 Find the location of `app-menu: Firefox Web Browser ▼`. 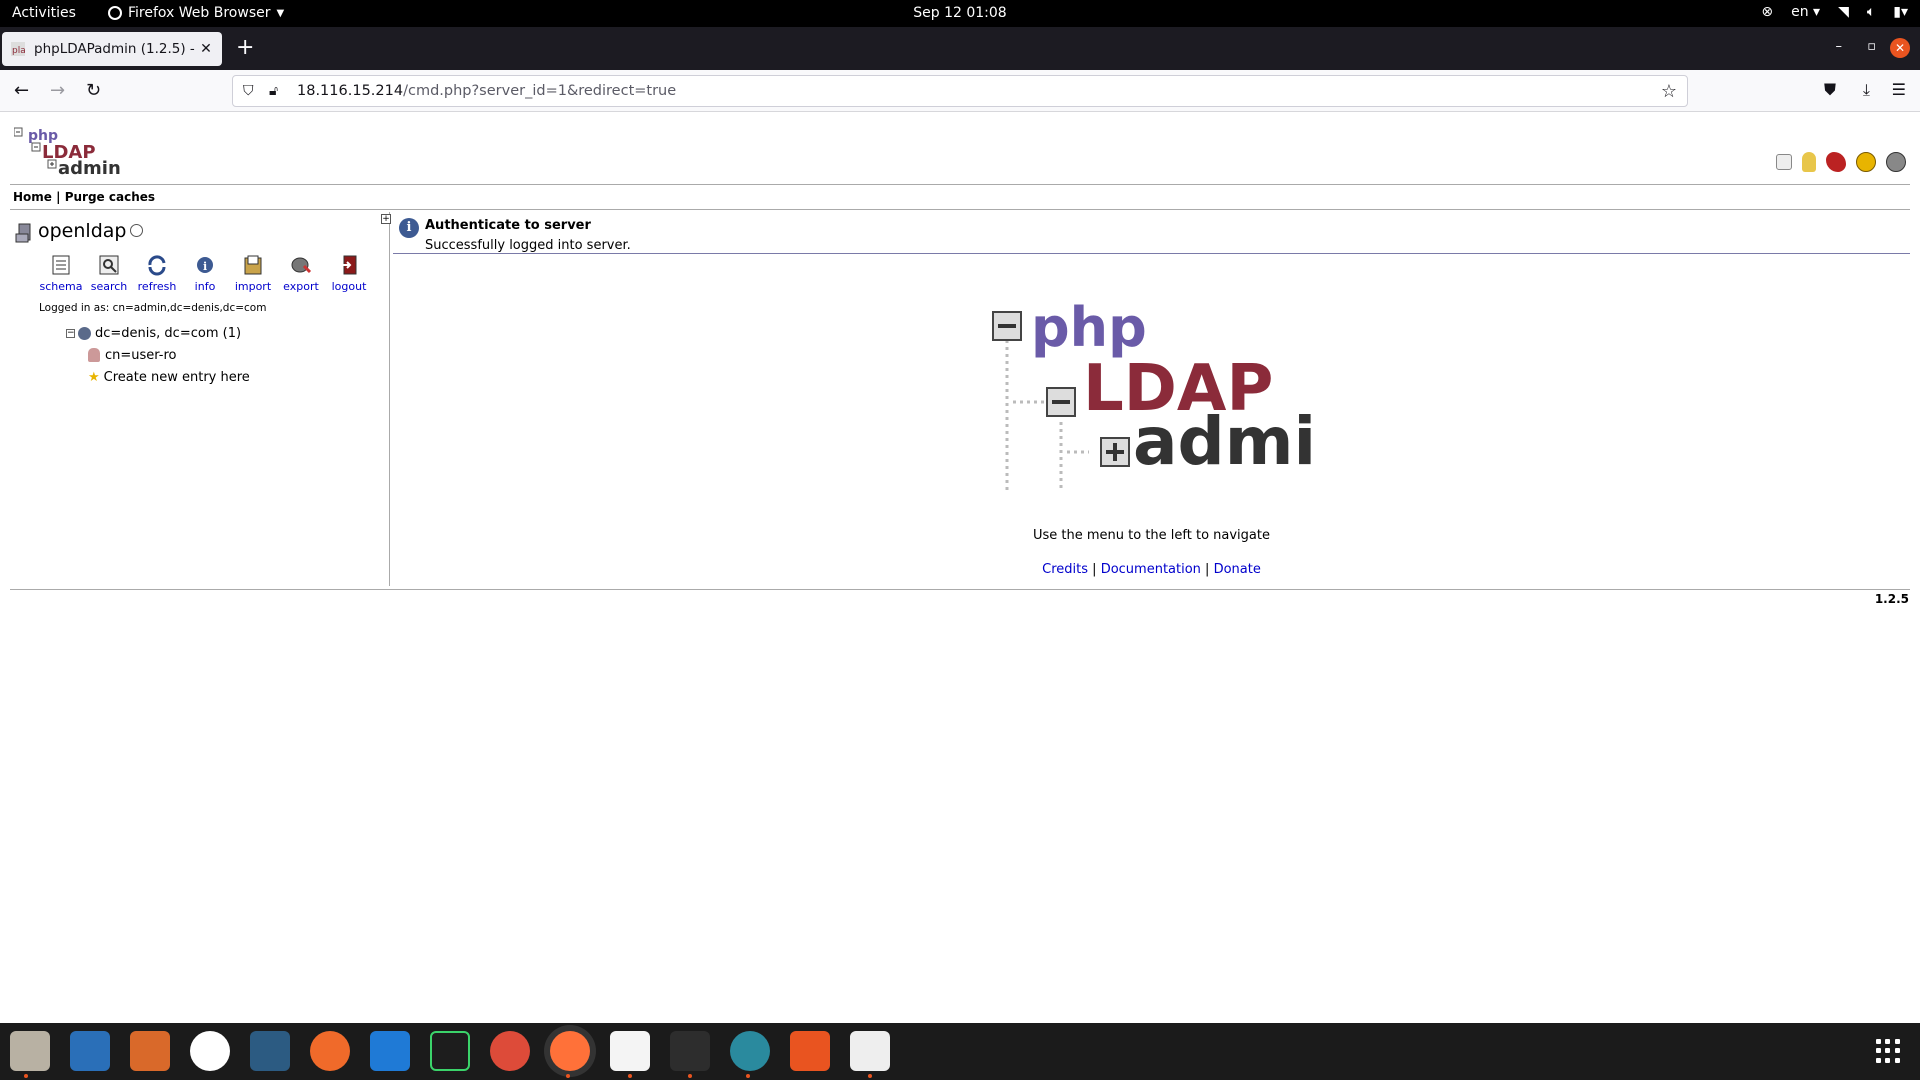

app-menu: Firefox Web Browser ▼ is located at coordinates (196, 13).